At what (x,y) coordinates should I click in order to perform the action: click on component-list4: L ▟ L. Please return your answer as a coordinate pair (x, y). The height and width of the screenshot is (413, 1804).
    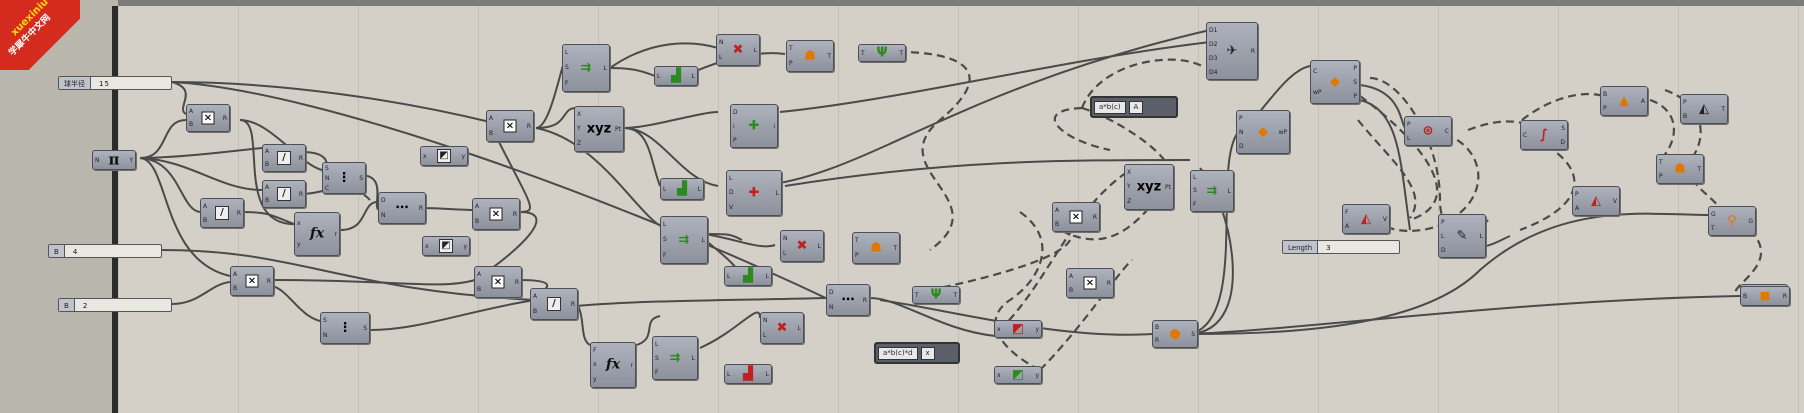
    Looking at the image, I should click on (748, 374).